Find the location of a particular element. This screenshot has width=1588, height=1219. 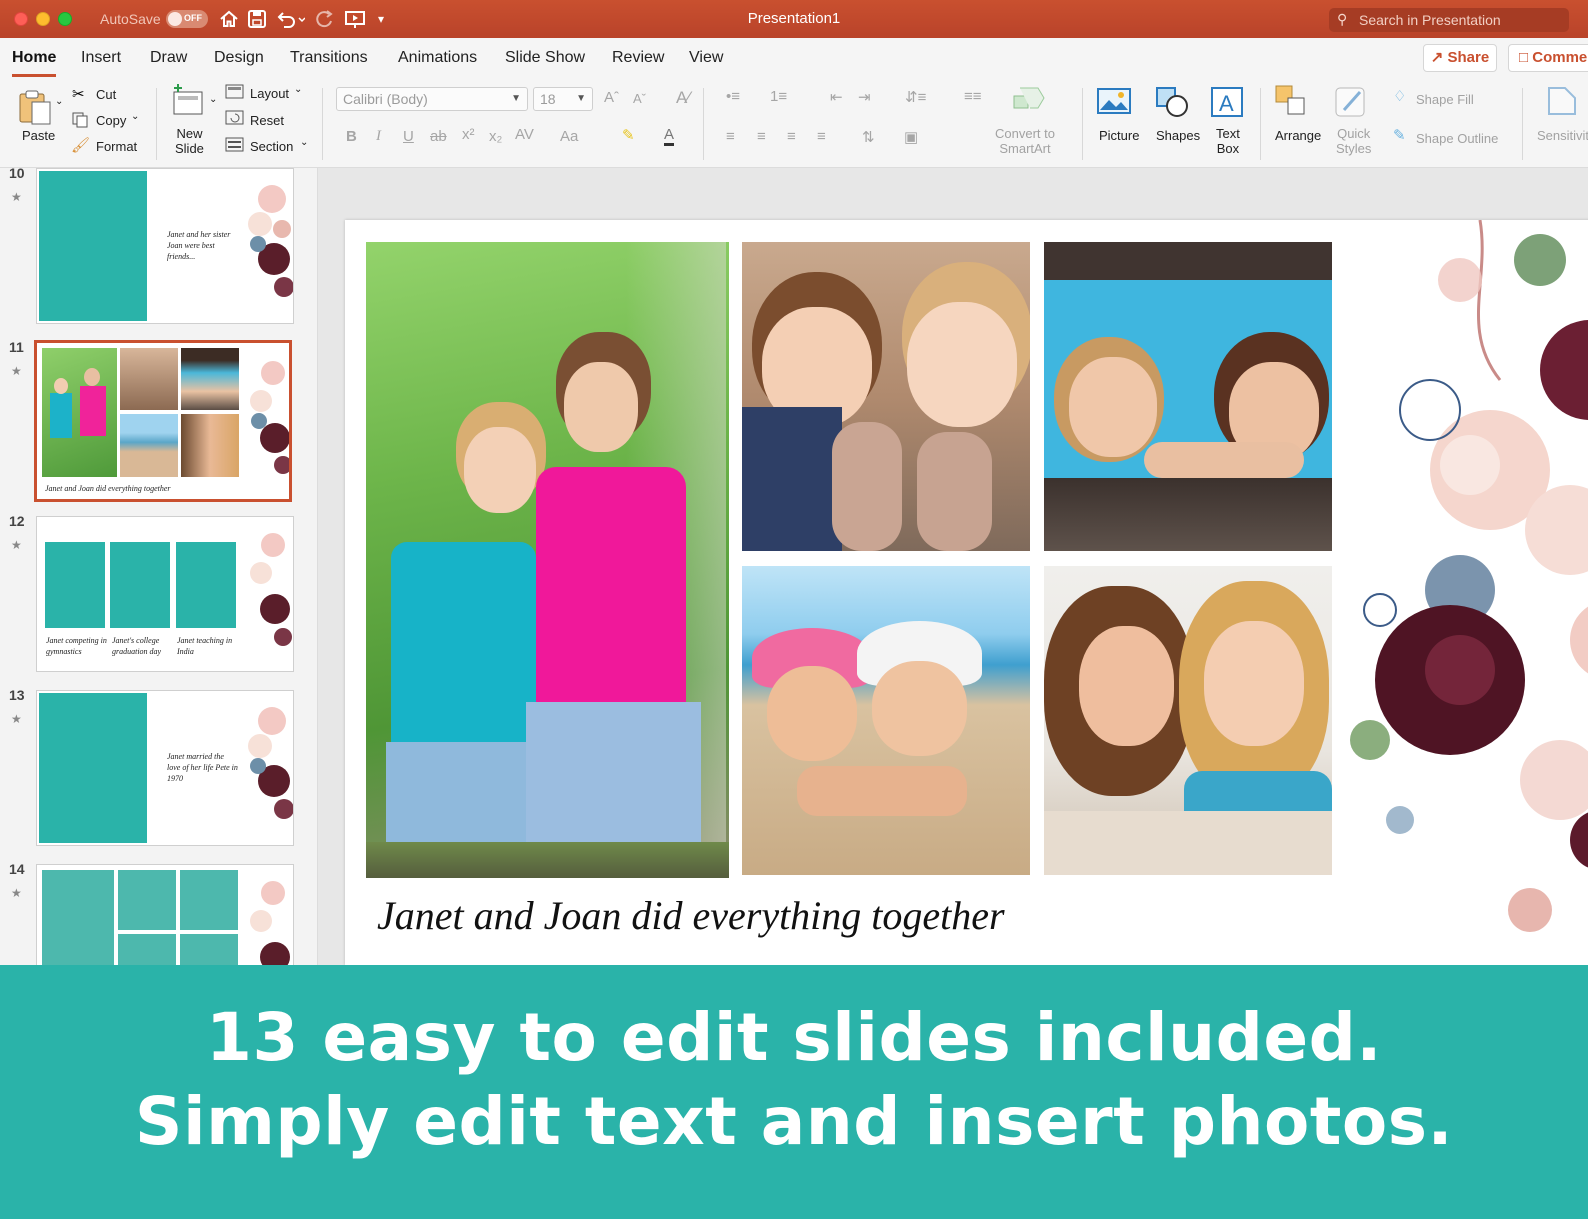

sensitivity-label: Sensitivit is located at coordinates (1562, 135).